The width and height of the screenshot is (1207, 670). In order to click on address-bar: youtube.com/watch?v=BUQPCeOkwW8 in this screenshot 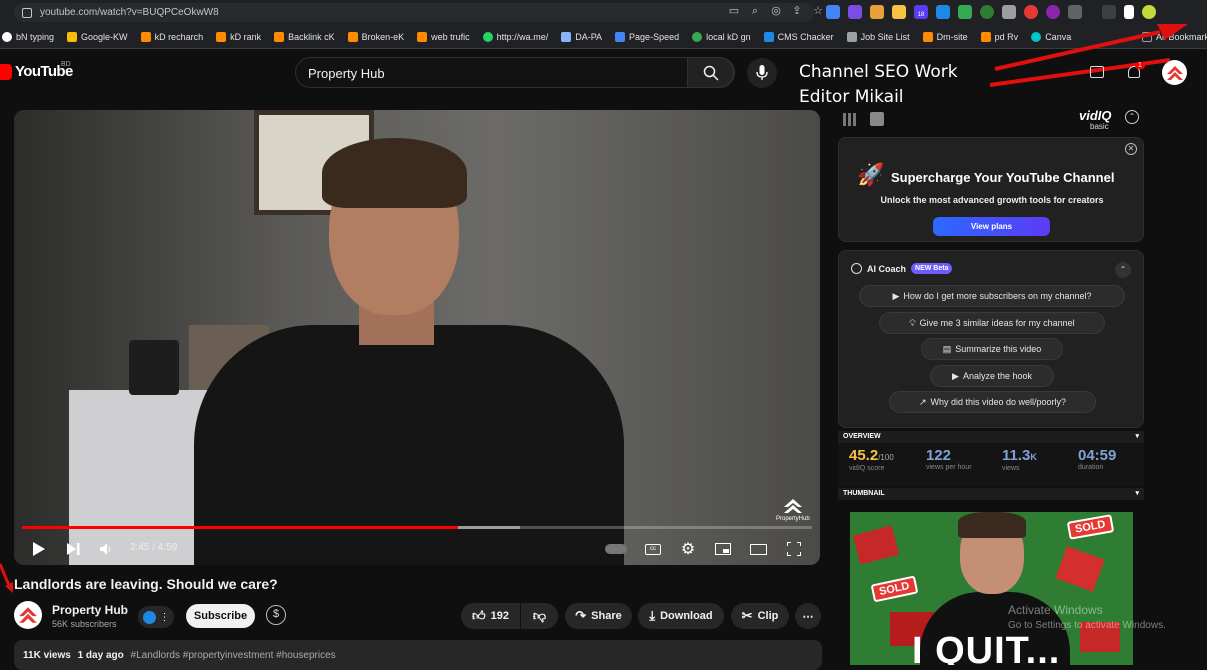, I will do `click(414, 12)`.